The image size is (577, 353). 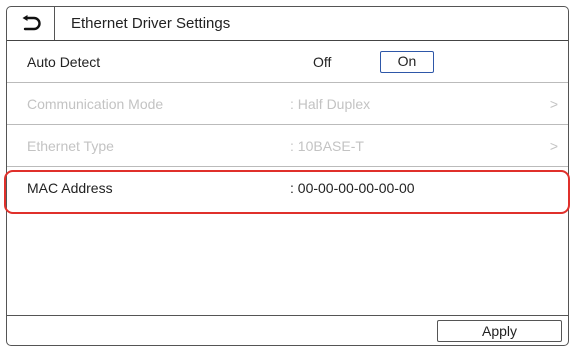 What do you see at coordinates (64, 62) in the screenshot?
I see `auto-detect-label: Auto Detect` at bounding box center [64, 62].